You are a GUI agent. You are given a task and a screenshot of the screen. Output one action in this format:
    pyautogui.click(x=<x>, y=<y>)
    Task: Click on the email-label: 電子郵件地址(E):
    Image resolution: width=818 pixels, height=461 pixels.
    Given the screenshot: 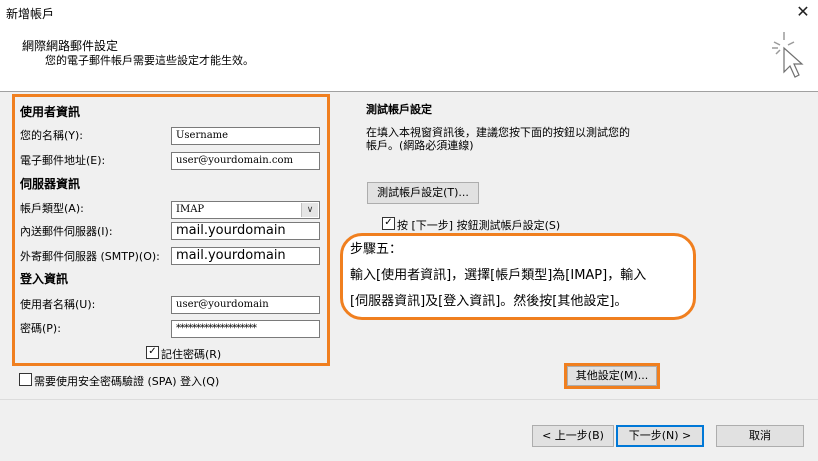 What is the action you would take?
    pyautogui.click(x=63, y=160)
    